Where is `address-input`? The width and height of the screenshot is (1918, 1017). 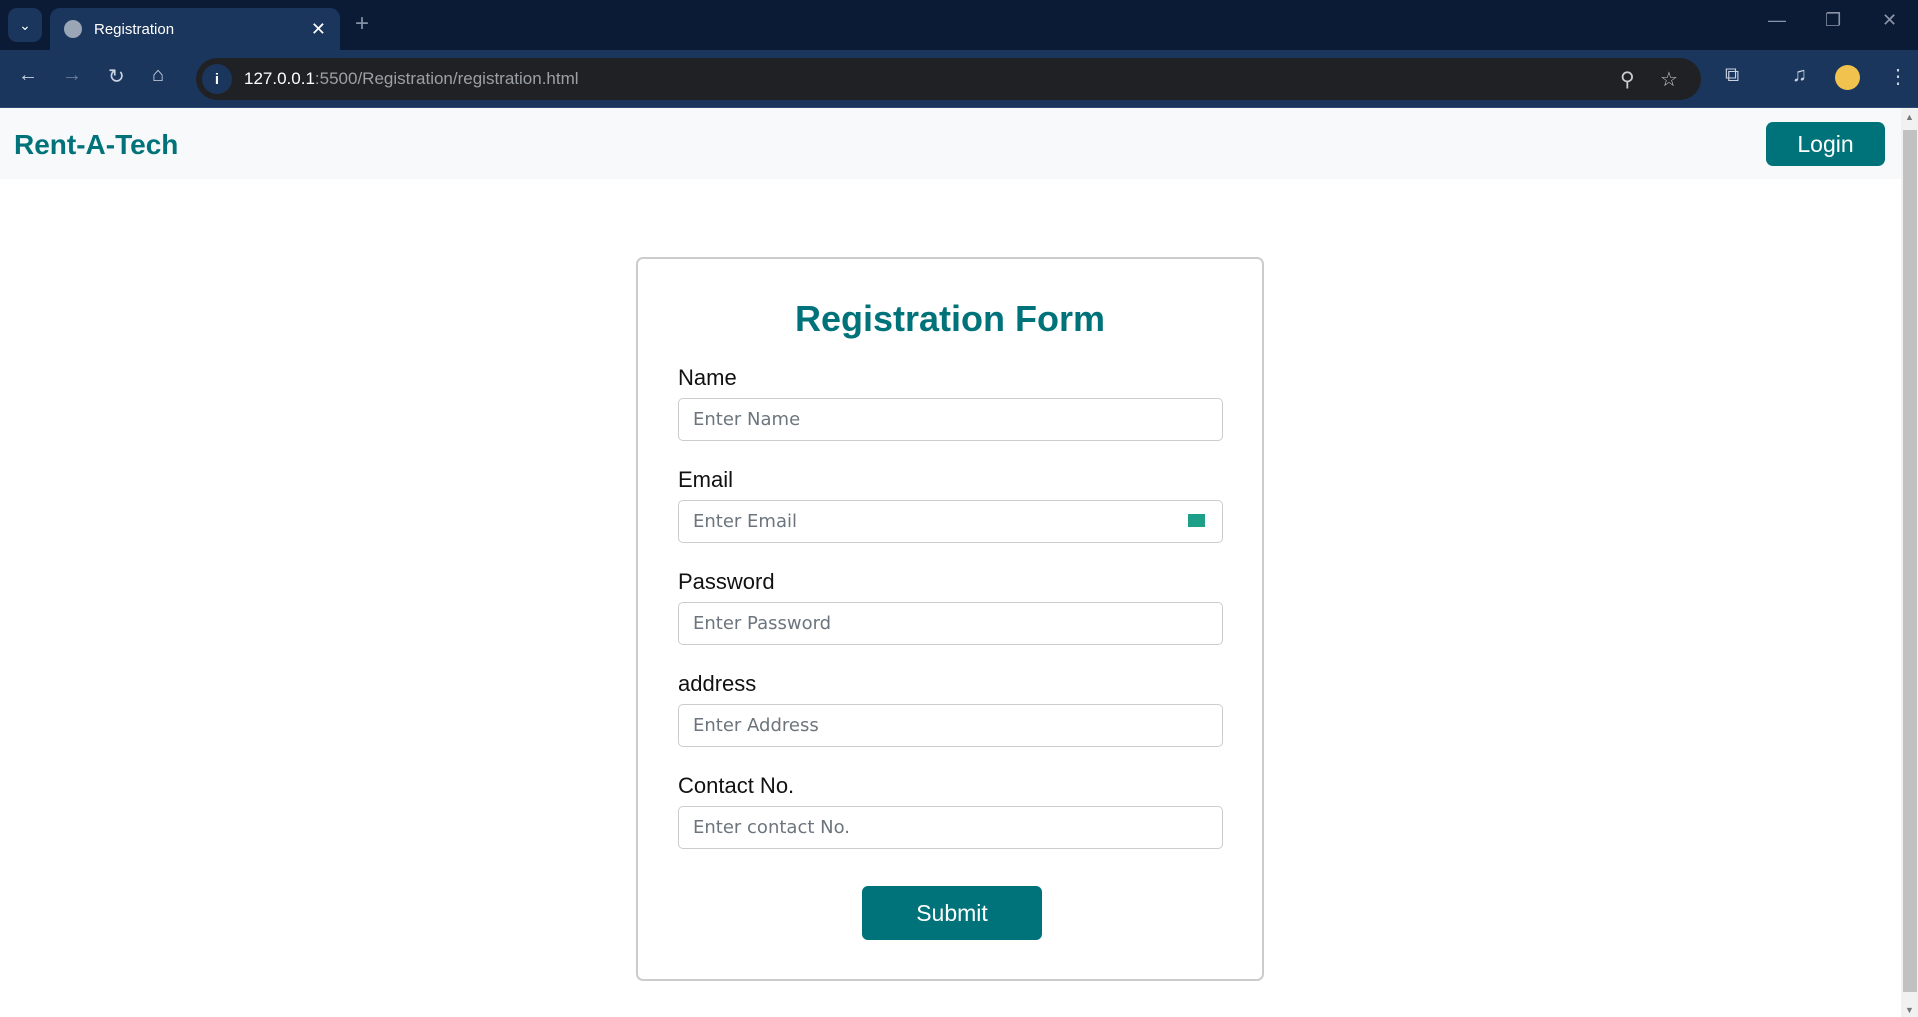
address-input is located at coordinates (950, 725).